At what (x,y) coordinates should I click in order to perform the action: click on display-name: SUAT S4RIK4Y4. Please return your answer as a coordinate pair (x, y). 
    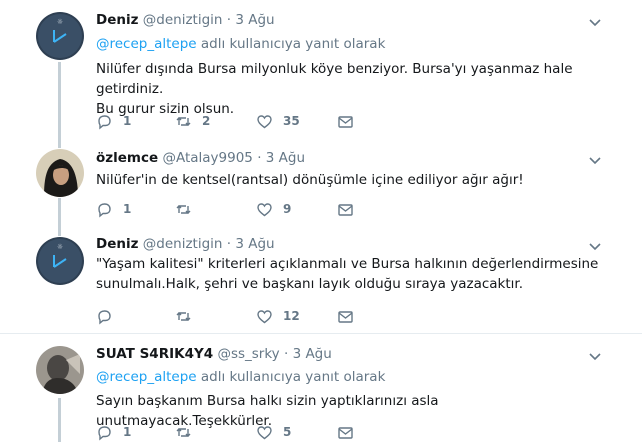
    Looking at the image, I should click on (154, 354).